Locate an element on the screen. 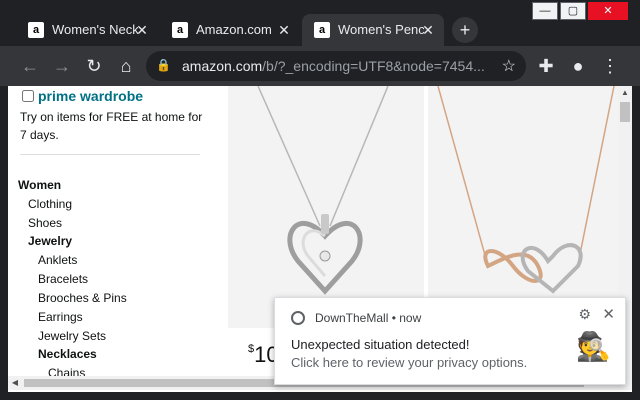  minimize-button: — is located at coordinates (545, 11).